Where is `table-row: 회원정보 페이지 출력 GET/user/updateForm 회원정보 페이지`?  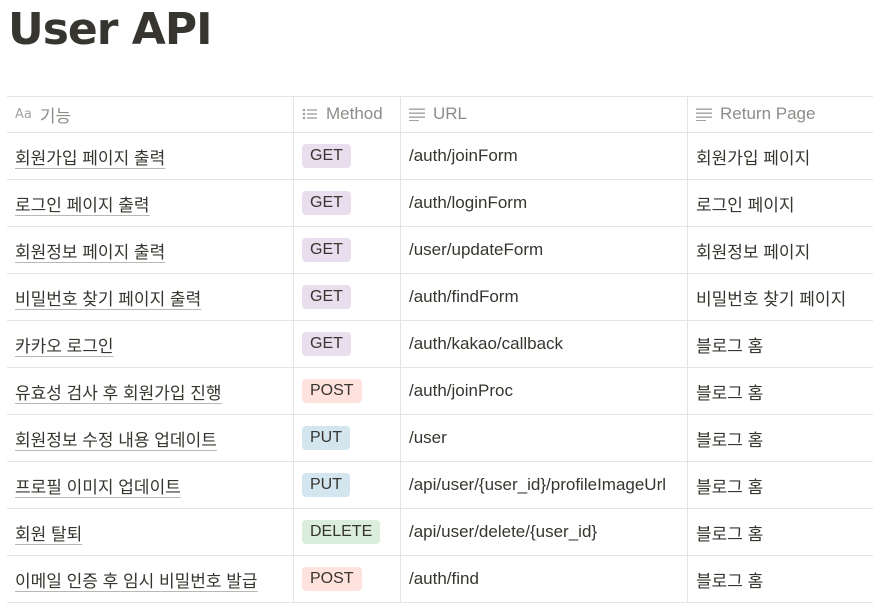
table-row: 회원정보 페이지 출력 GET/user/updateForm 회원정보 페이지 is located at coordinates (440, 250).